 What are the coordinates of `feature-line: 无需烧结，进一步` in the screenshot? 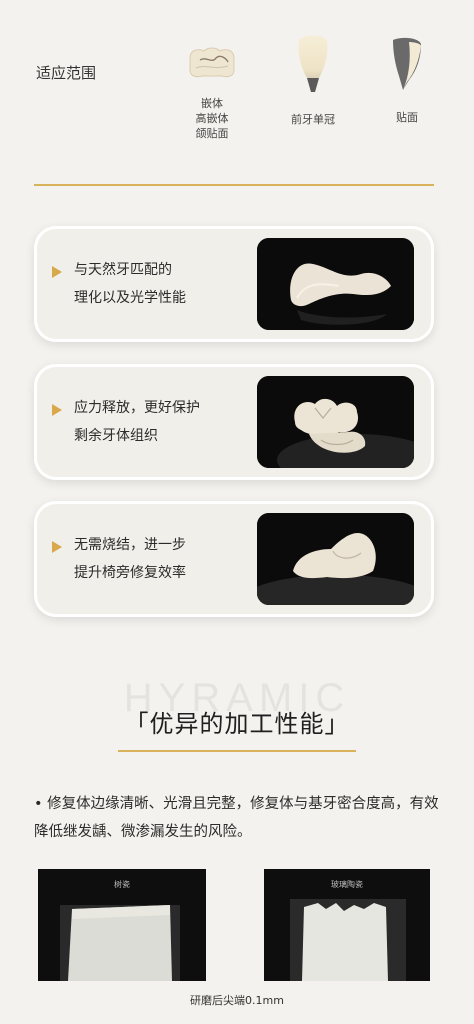 It's located at (130, 545).